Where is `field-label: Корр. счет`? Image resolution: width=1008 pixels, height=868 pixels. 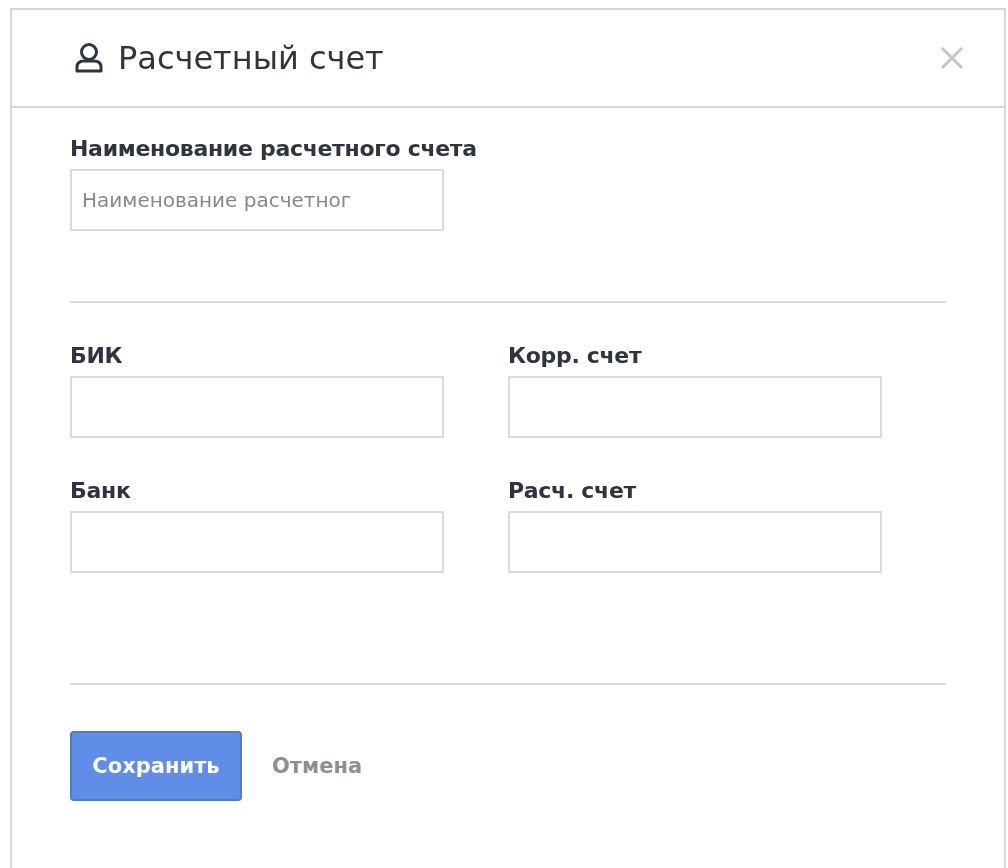
field-label: Корр. счет is located at coordinates (575, 355).